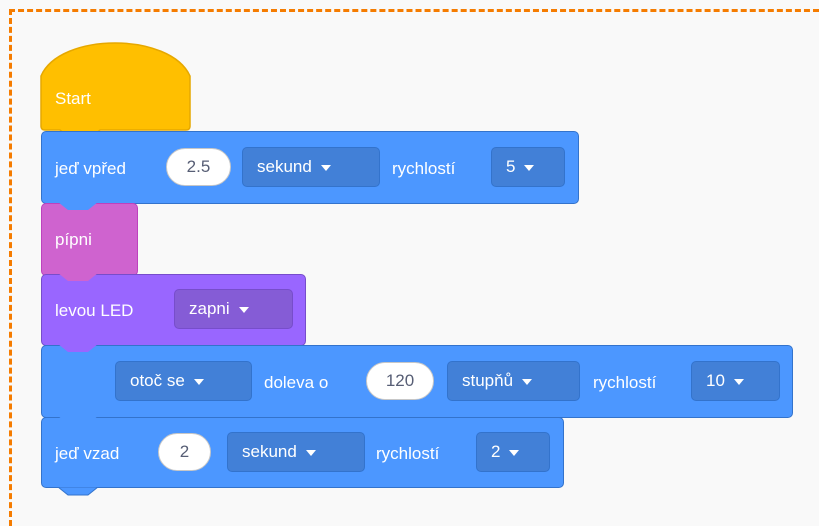 The height and width of the screenshot is (526, 819). What do you see at coordinates (400, 381) in the screenshot?
I see `turn-angle-input: 120` at bounding box center [400, 381].